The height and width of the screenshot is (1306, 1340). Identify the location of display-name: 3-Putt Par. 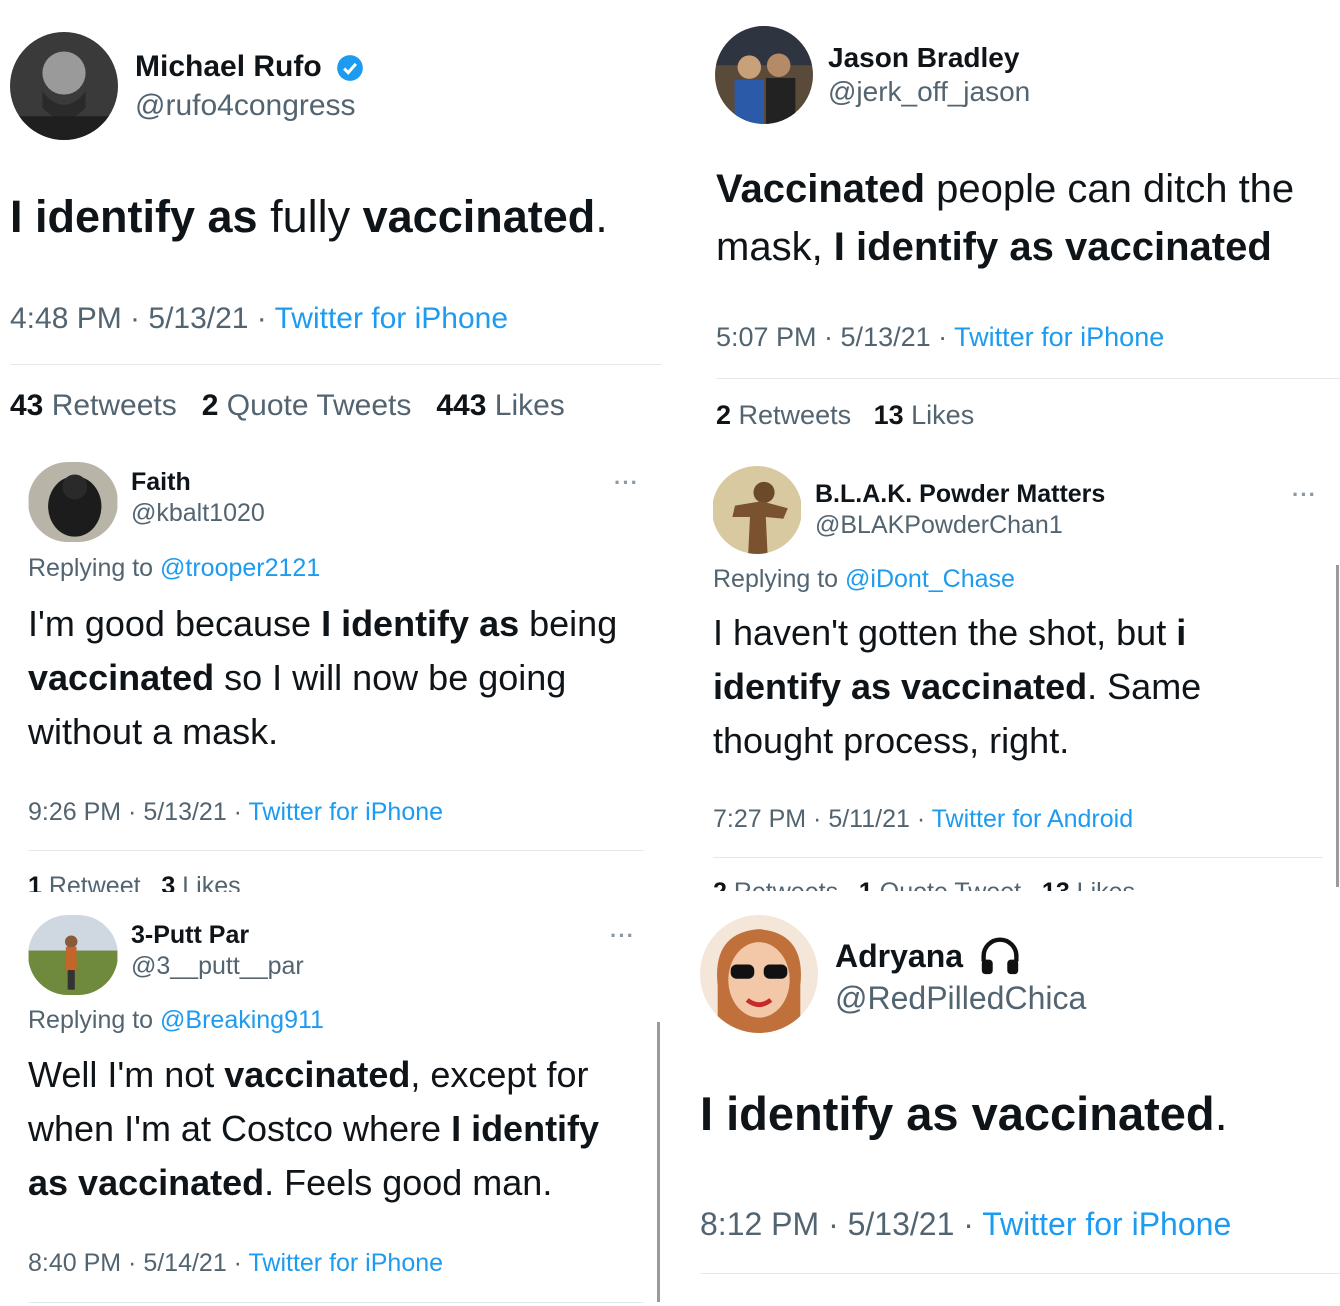
(190, 935).